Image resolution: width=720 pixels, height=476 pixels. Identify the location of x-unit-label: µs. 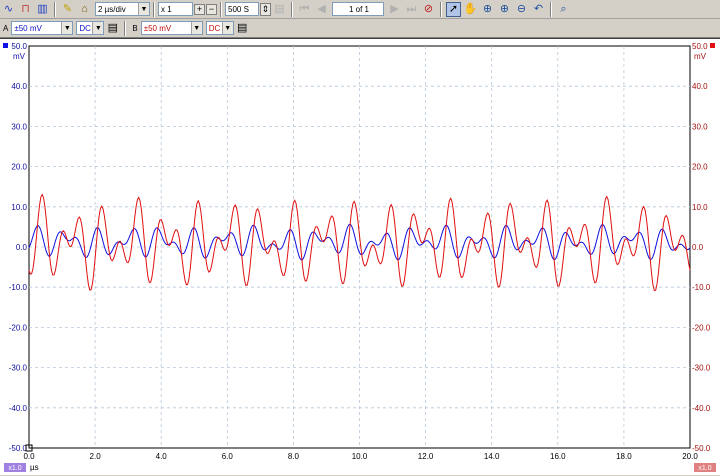
(34, 467).